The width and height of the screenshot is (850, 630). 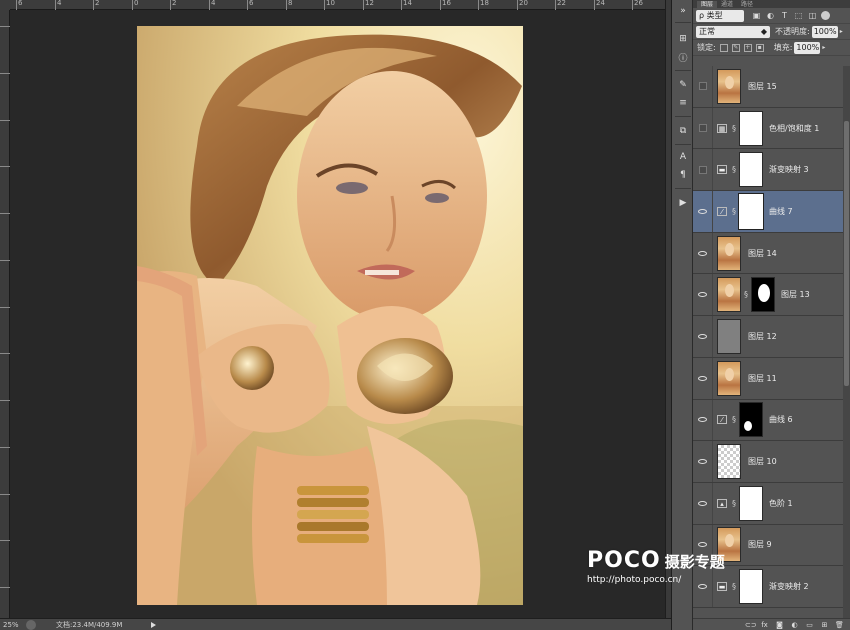 What do you see at coordinates (762, 86) in the screenshot?
I see `layer-name: 图层 15` at bounding box center [762, 86].